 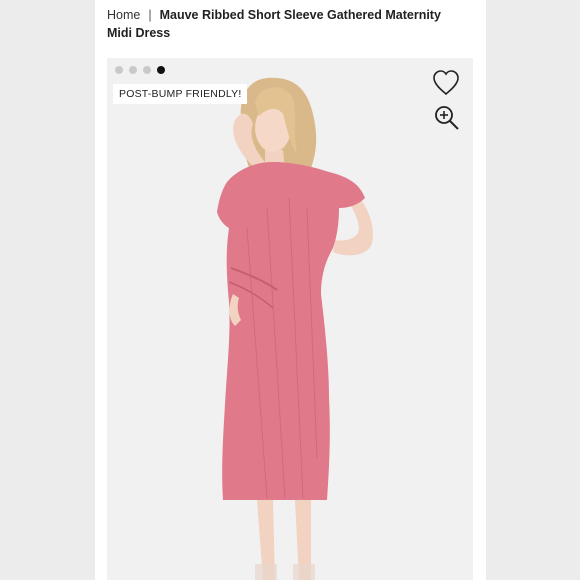 What do you see at coordinates (446, 83) in the screenshot?
I see `heart-icon` at bounding box center [446, 83].